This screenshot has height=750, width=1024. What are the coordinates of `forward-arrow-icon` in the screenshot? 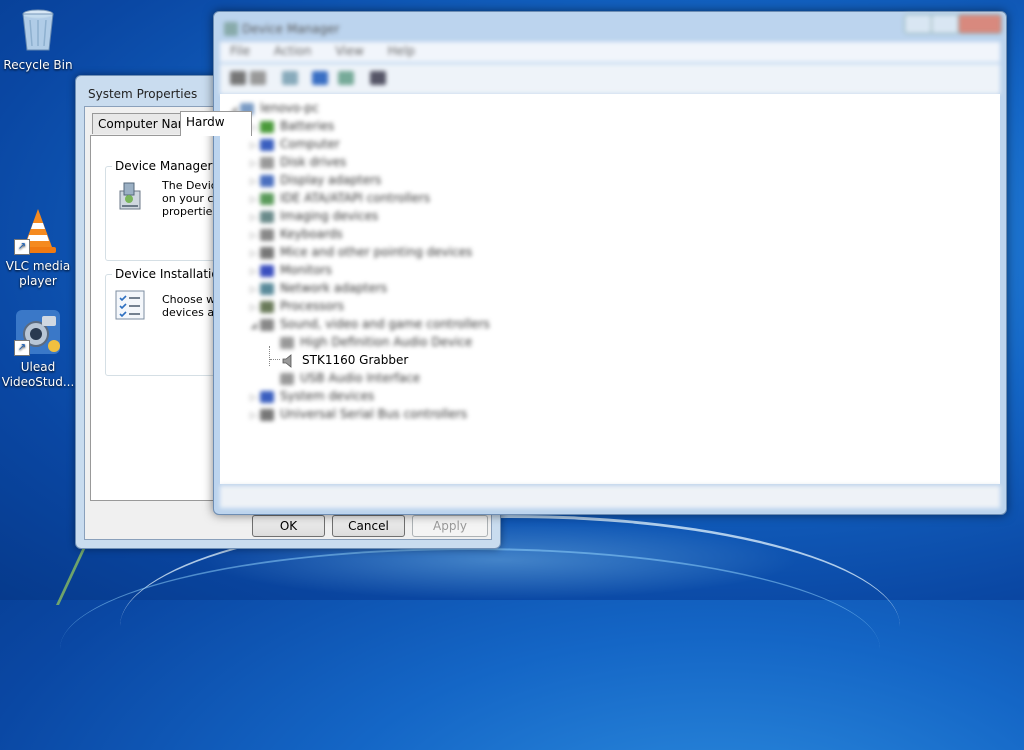 It's located at (258, 78).